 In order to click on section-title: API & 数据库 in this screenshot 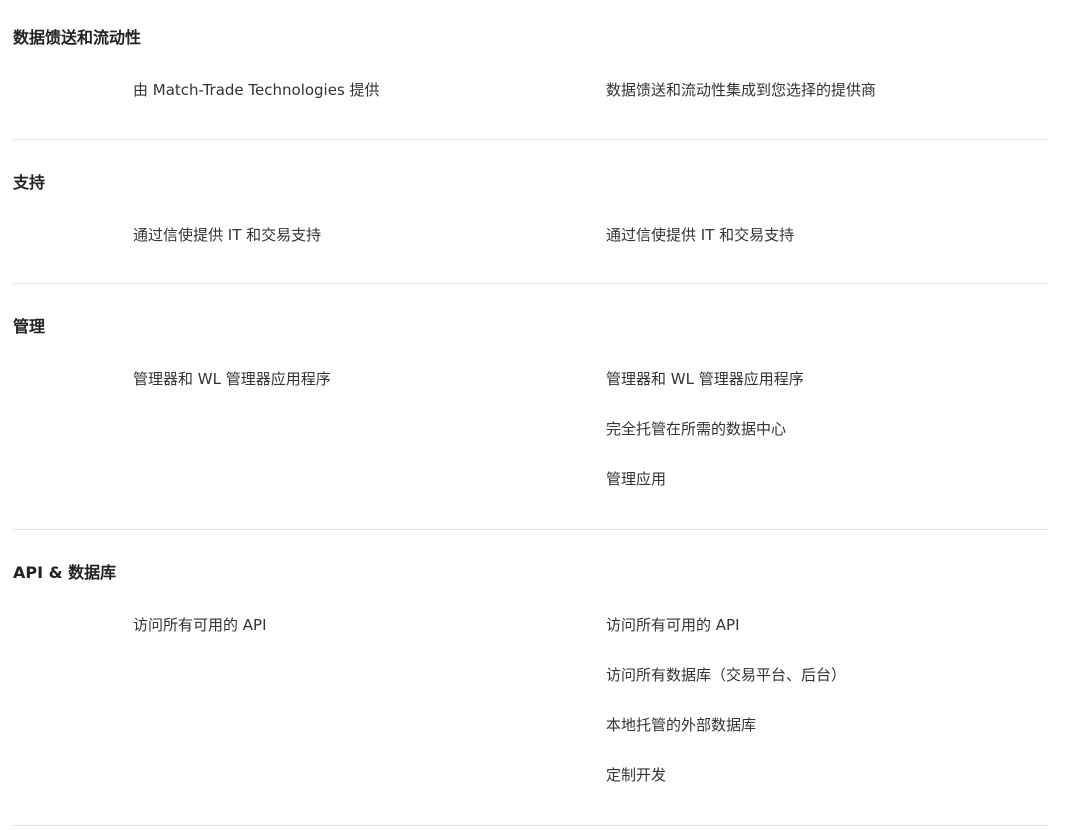, I will do `click(65, 572)`.